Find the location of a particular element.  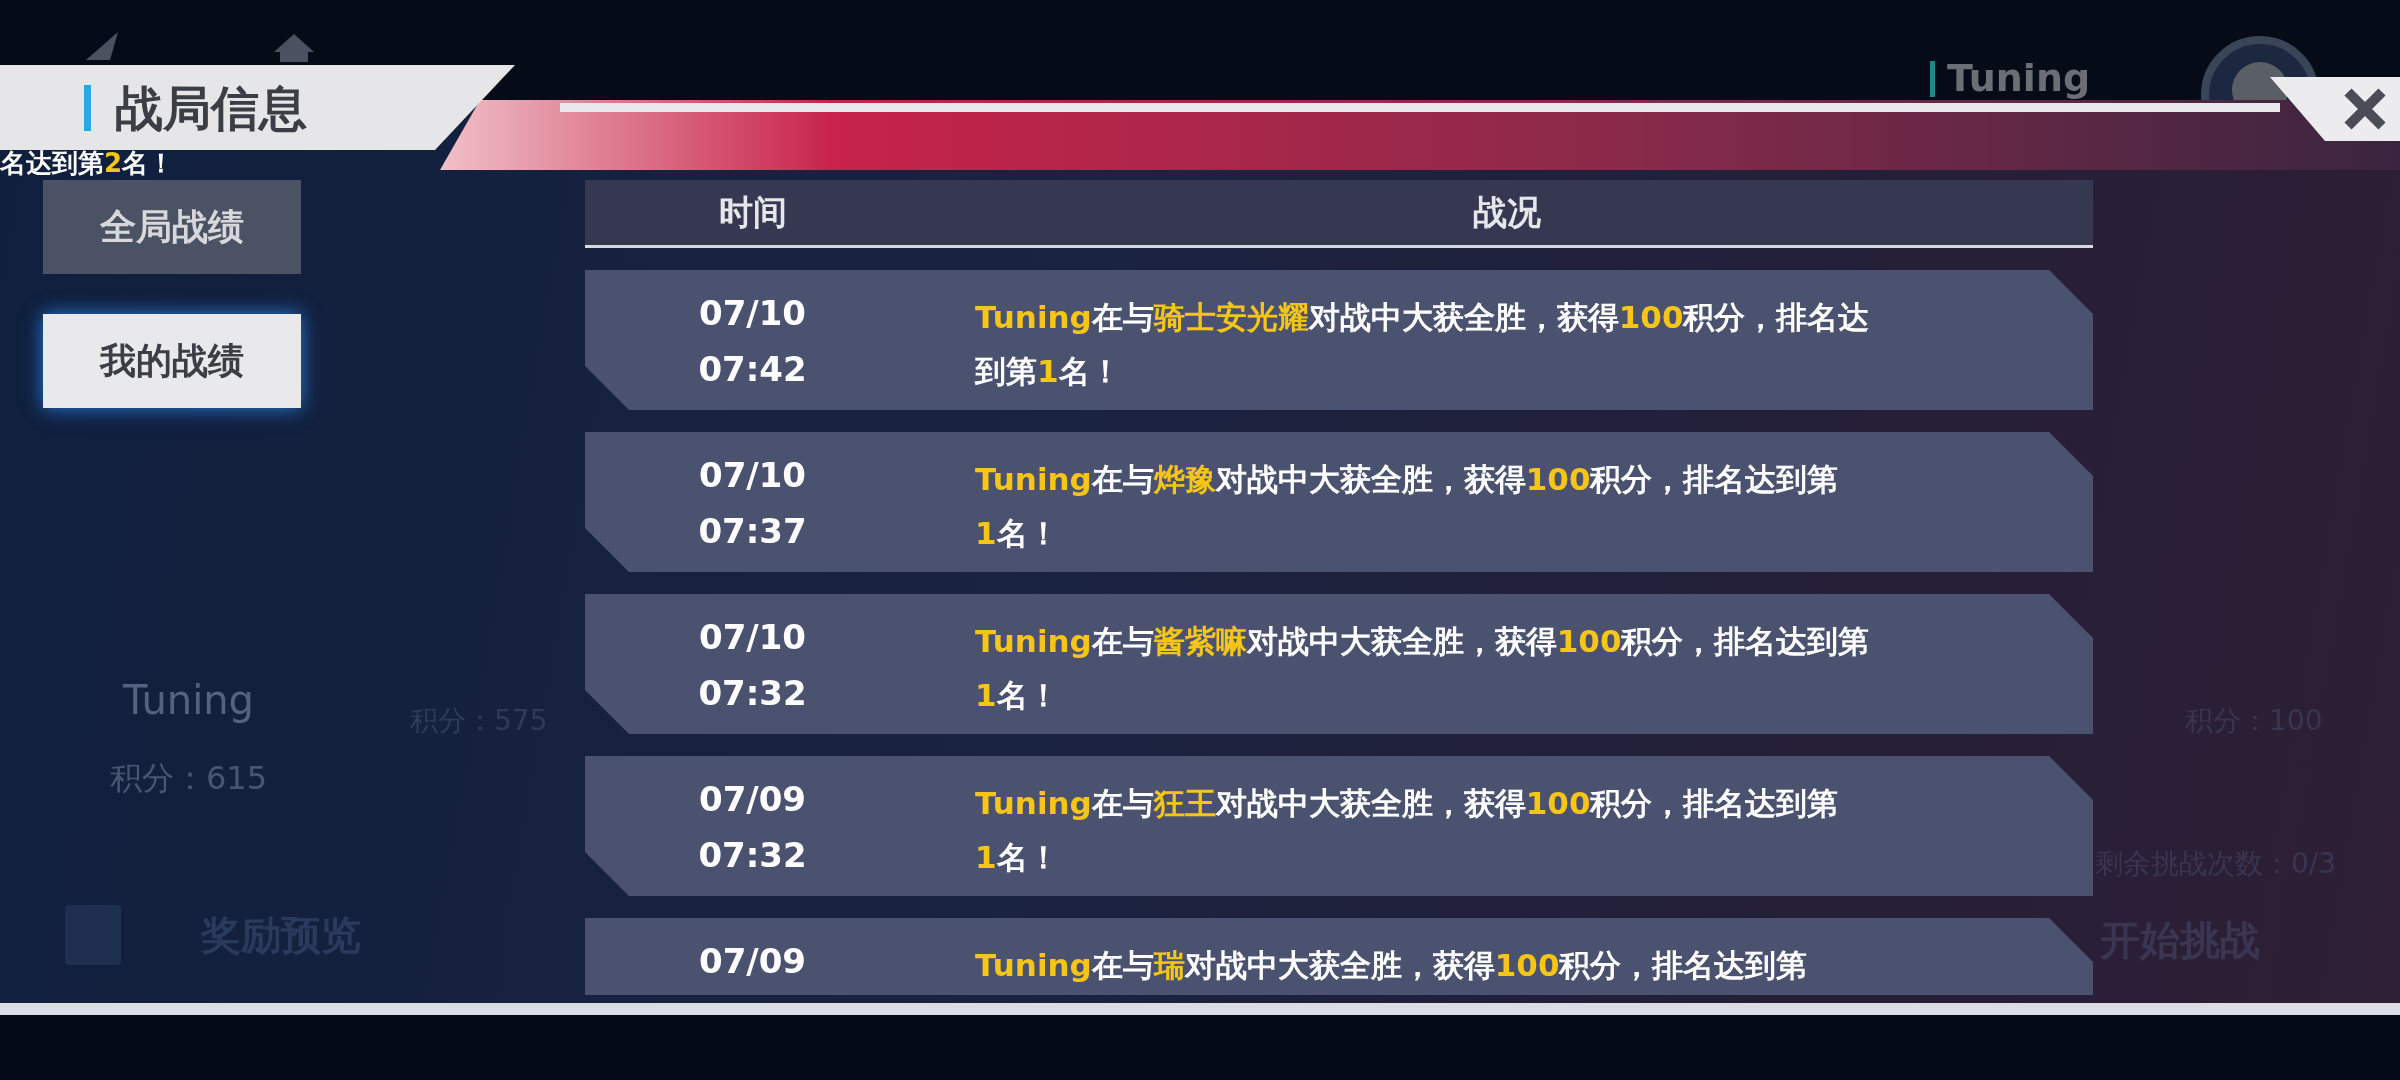

record-text: Tuning在与瑞对战中大获全胜，获得100积分，排名达到第 is located at coordinates (1391, 965).